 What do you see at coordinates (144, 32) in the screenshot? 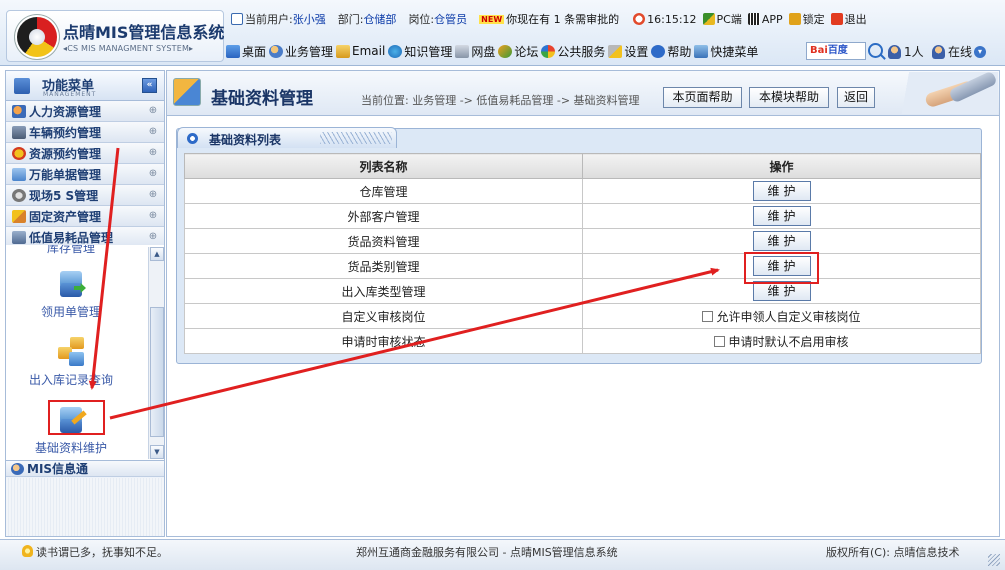
I see `app-title: 点晴MIS管理信息系统` at bounding box center [144, 32].